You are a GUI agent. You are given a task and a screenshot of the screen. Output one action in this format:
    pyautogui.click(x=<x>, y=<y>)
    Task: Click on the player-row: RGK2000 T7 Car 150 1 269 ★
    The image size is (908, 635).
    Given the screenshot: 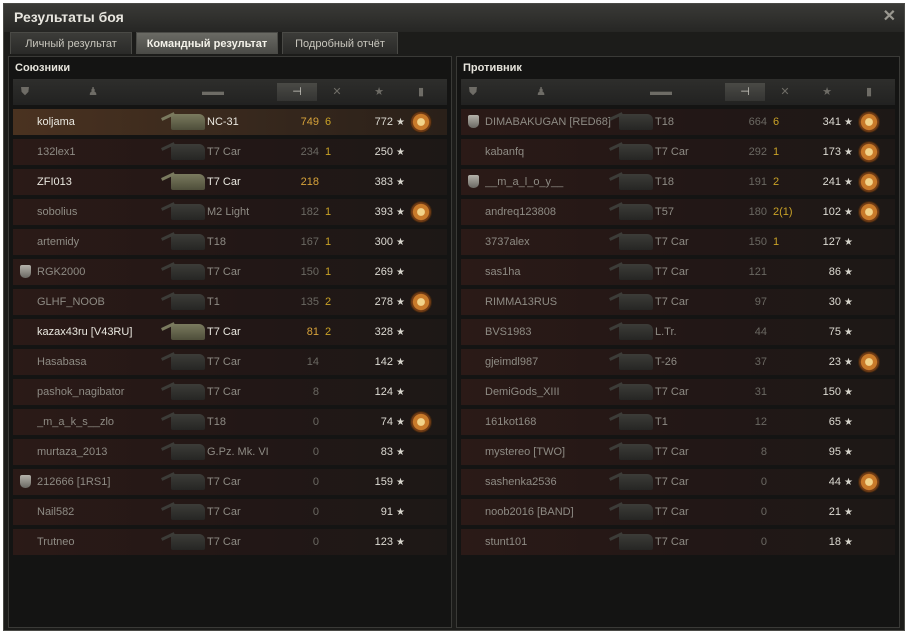 What is the action you would take?
    pyautogui.click(x=230, y=273)
    